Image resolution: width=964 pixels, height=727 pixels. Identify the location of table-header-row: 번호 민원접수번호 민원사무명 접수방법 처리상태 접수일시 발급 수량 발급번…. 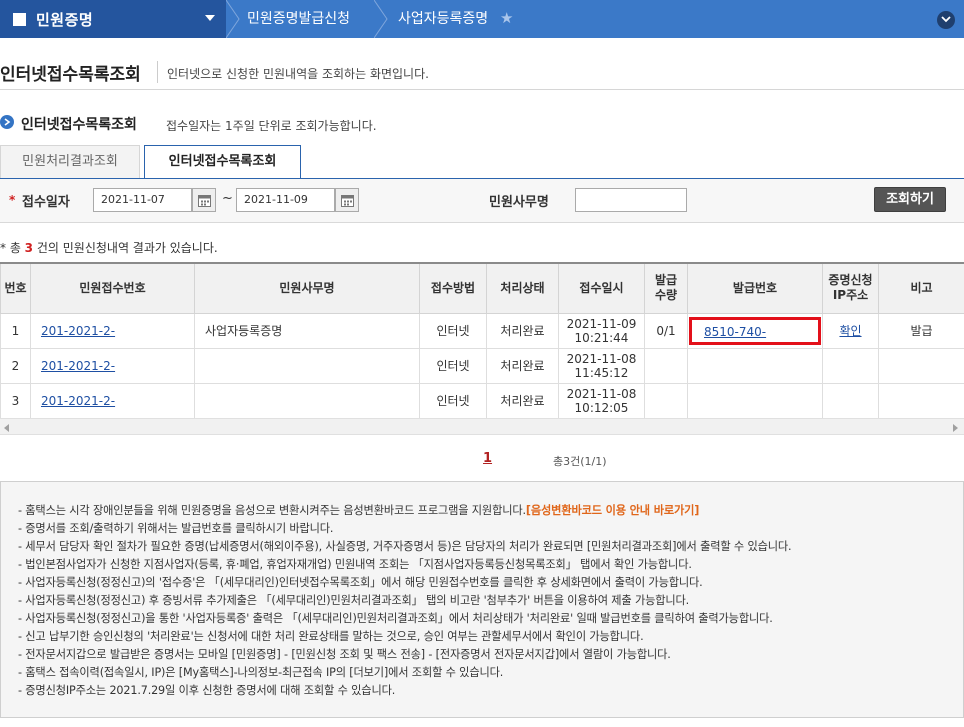
(482, 288).